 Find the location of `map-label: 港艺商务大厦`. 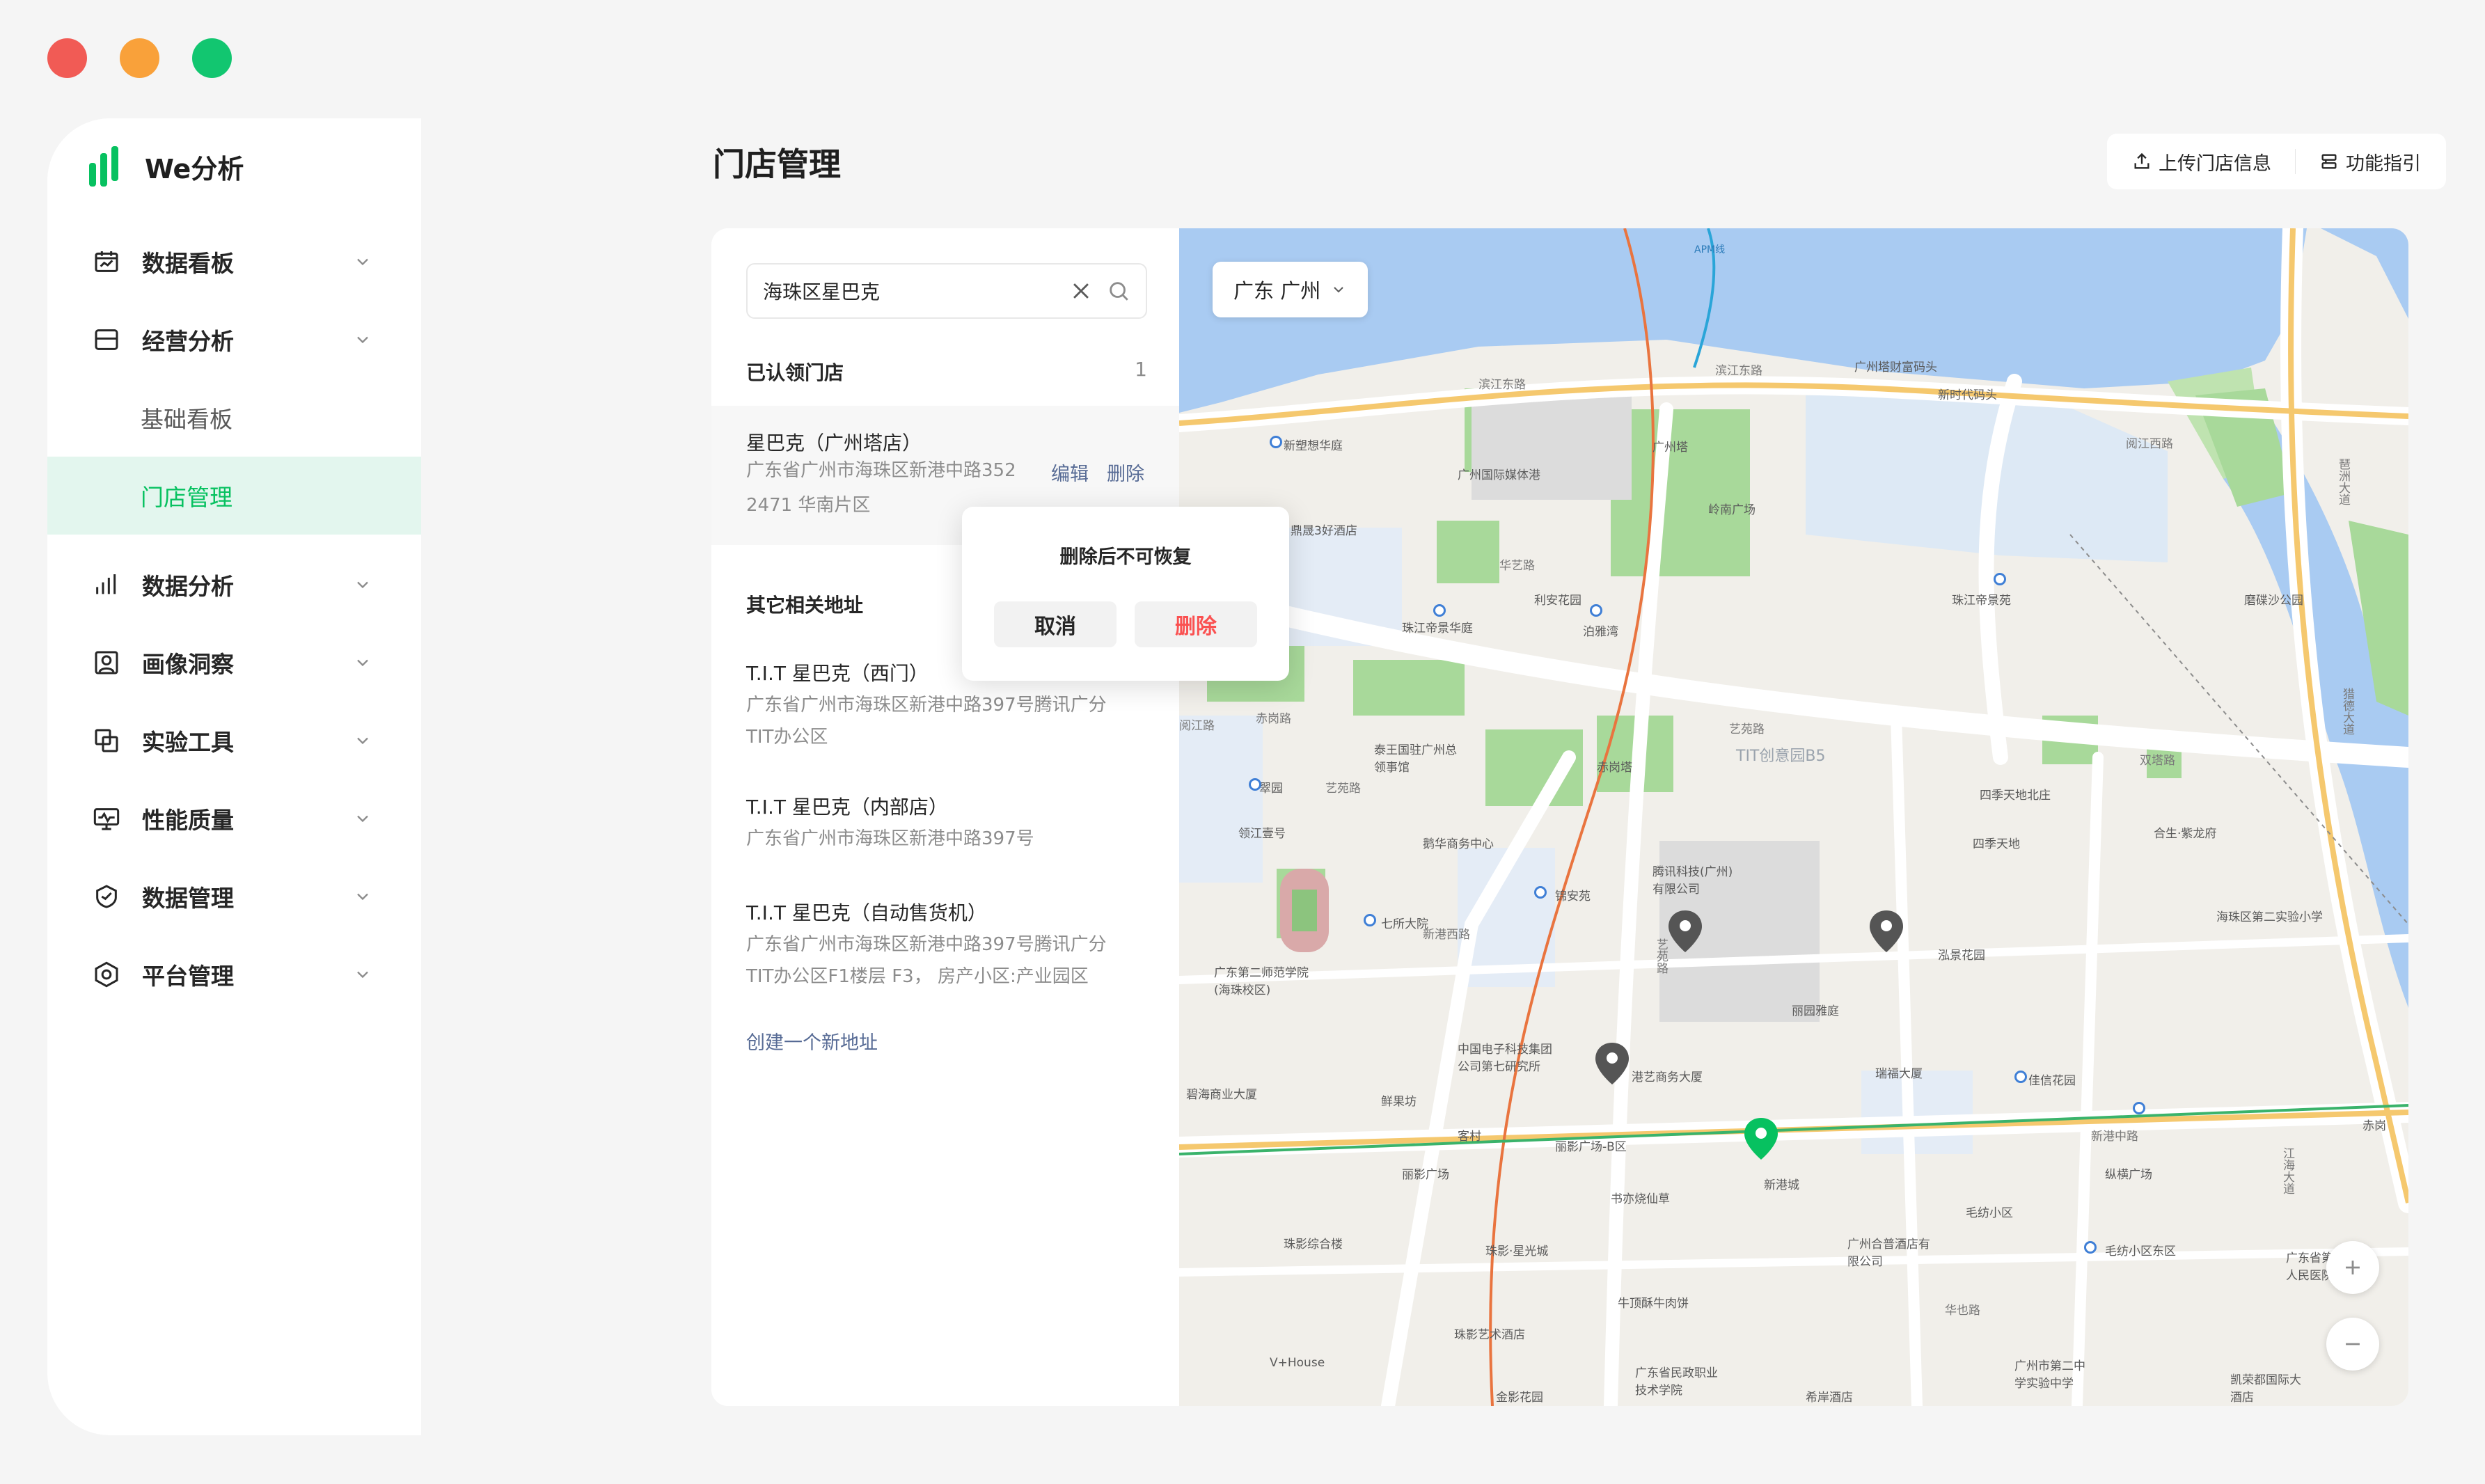

map-label: 港艺商务大厦 is located at coordinates (1667, 1077).